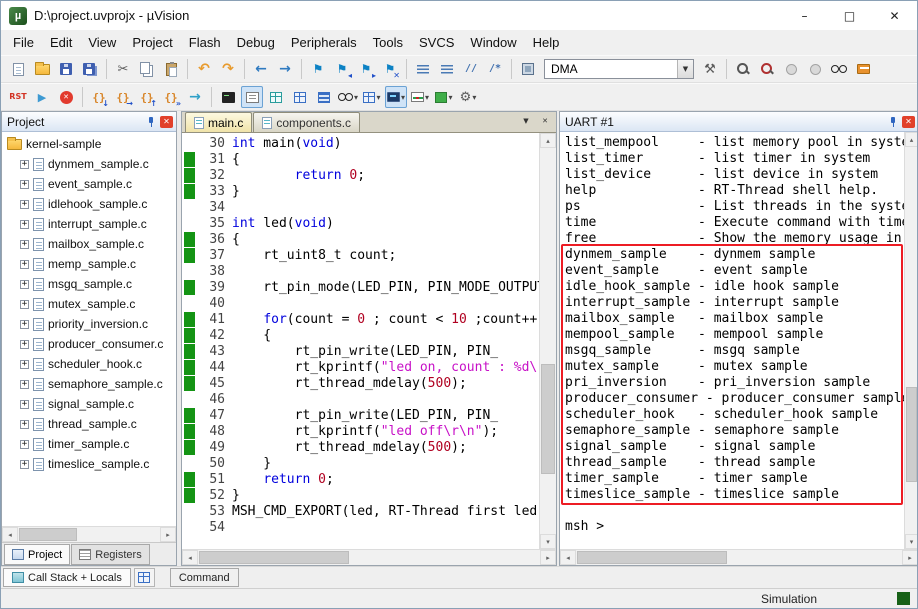 The height and width of the screenshot is (609, 918). I want to click on code-line-47: 47 rt_pin_write(LED_PIN, PIN_, so click(360, 415).